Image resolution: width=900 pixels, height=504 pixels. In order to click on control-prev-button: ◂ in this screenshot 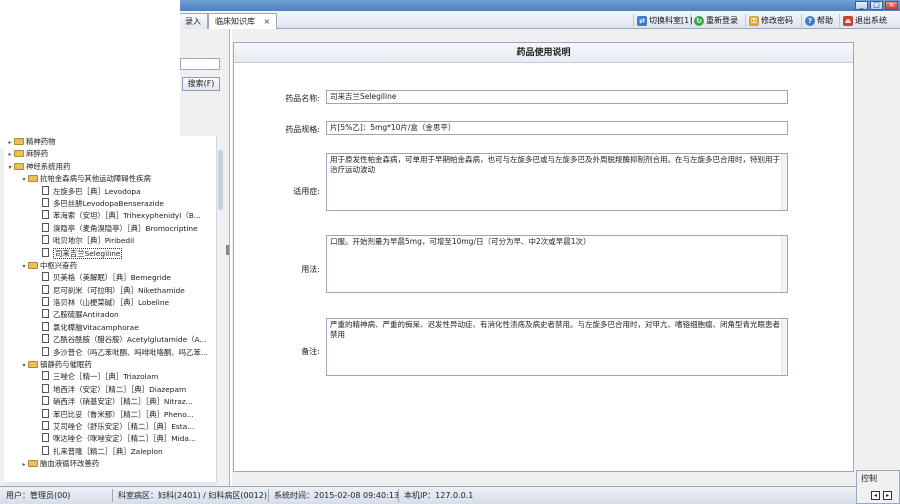, I will do `click(875, 495)`.